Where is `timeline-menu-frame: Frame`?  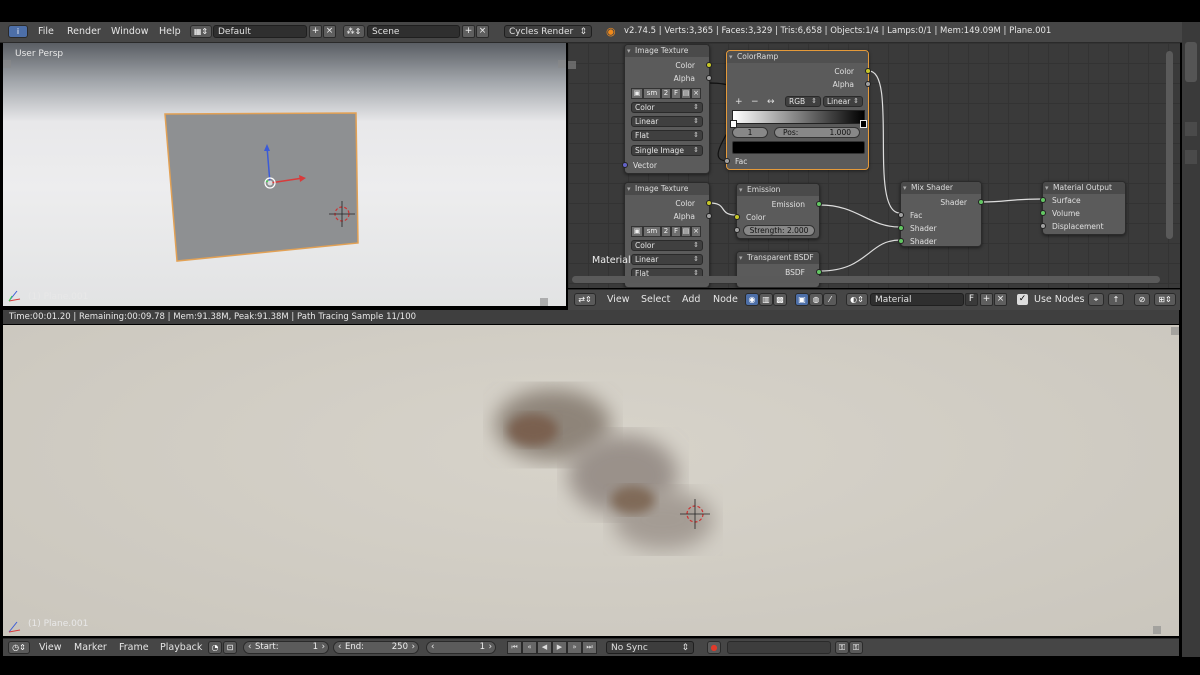 timeline-menu-frame: Frame is located at coordinates (134, 647).